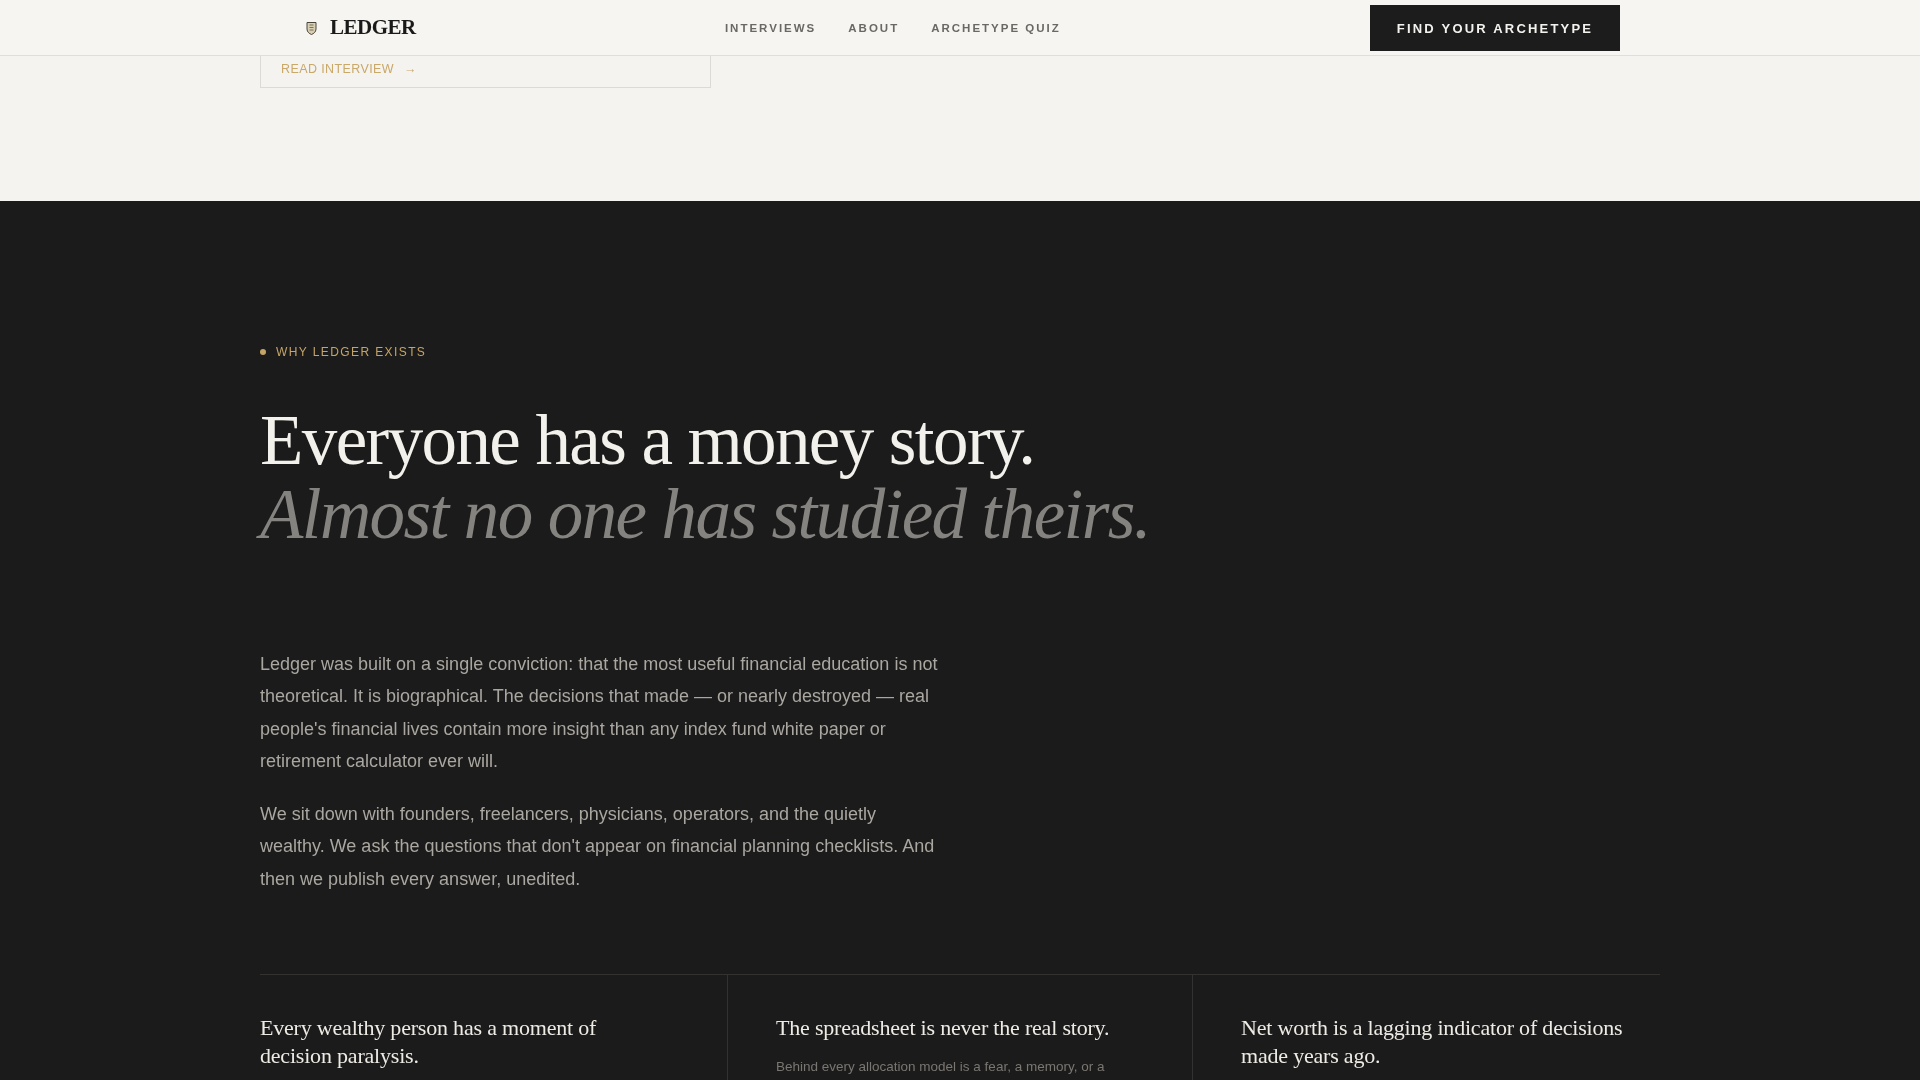 This screenshot has height=1080, width=1920. I want to click on principle-title: Net worth is a lagging indicator of decisions made years ago., so click(1432, 1042).